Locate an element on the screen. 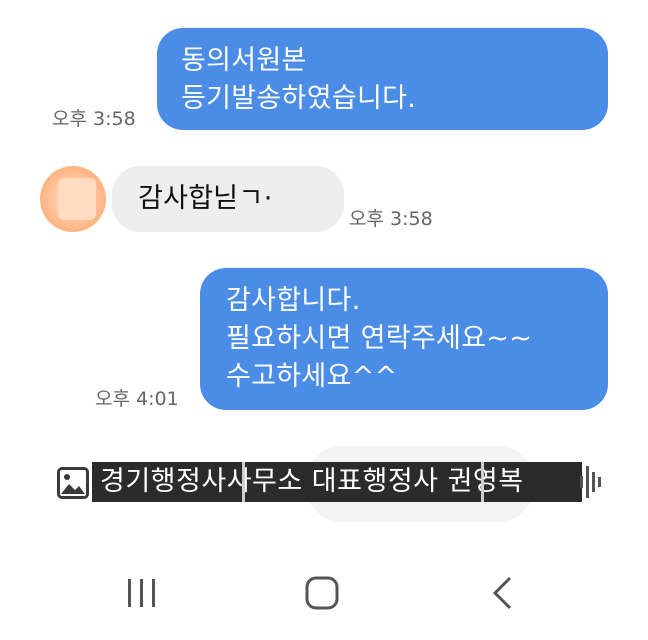 The image size is (648, 640). message-text-line: 동의서원본 is located at coordinates (244, 60).